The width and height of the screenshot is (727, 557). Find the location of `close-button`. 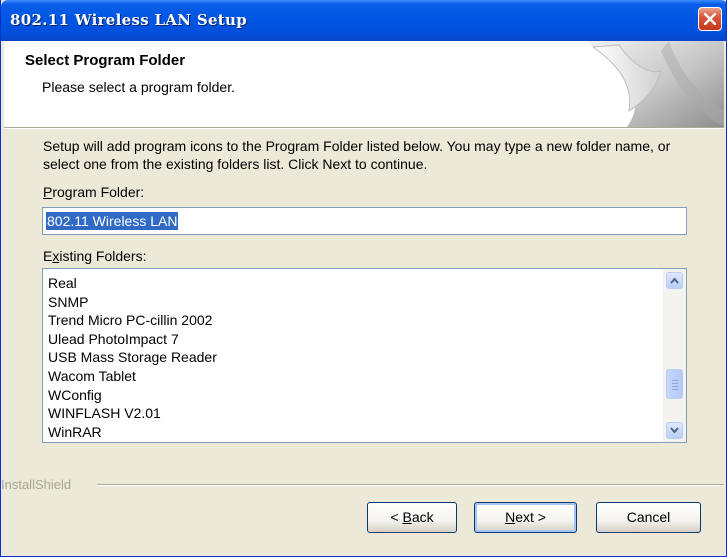

close-button is located at coordinates (710, 19).